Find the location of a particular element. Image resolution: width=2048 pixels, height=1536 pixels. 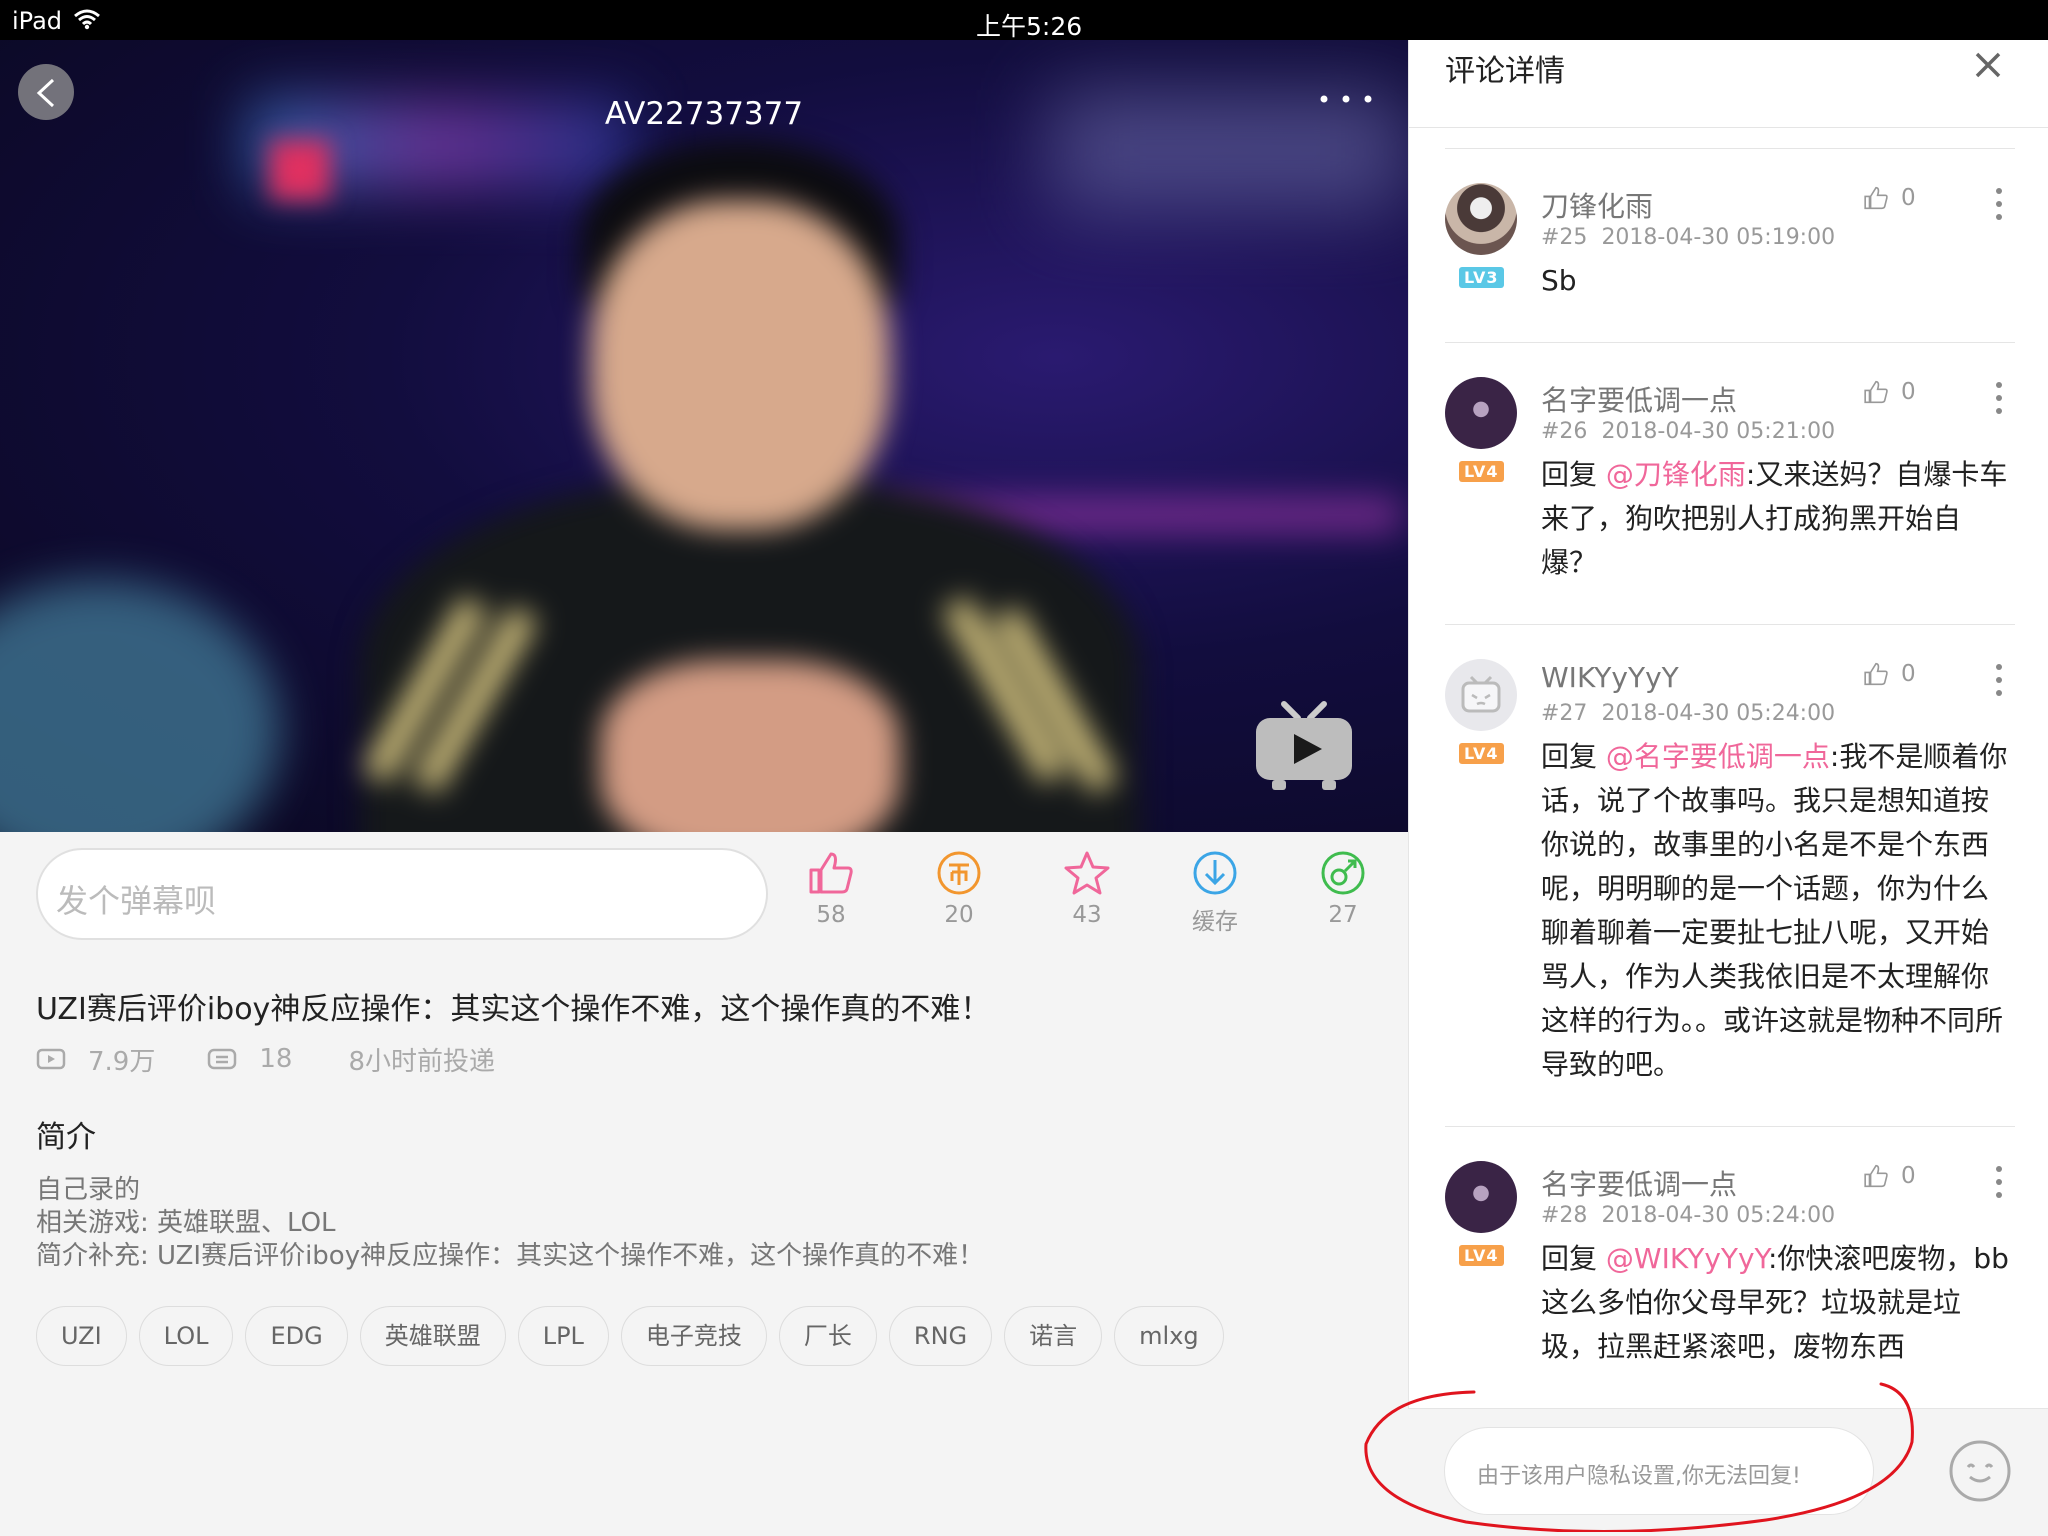

like-button: 58 is located at coordinates (831, 889).